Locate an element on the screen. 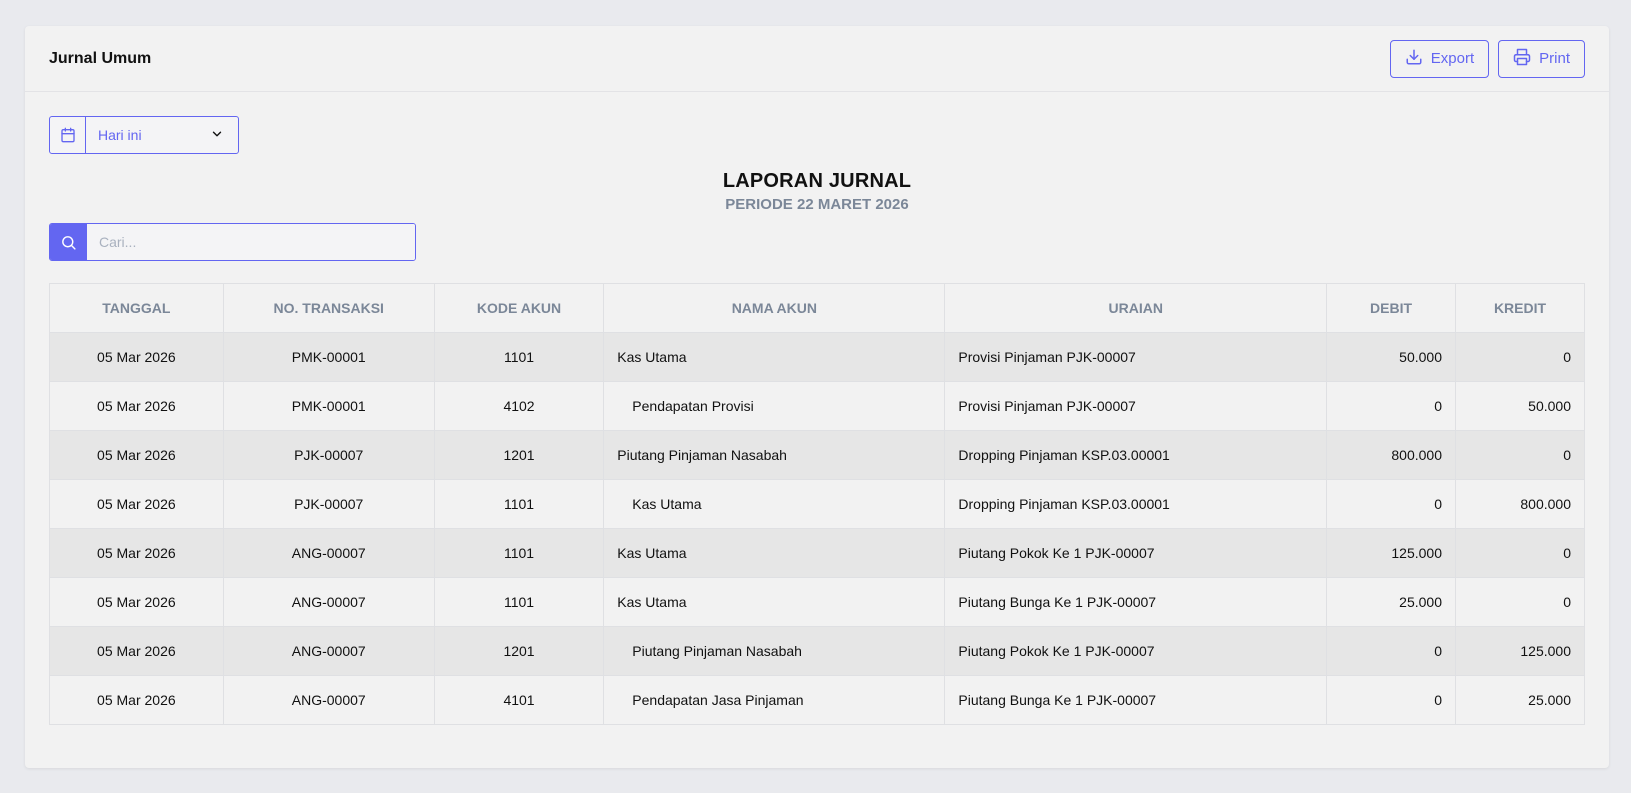 Image resolution: width=1631 pixels, height=793 pixels. cell-credit: 800.000 is located at coordinates (1520, 504).